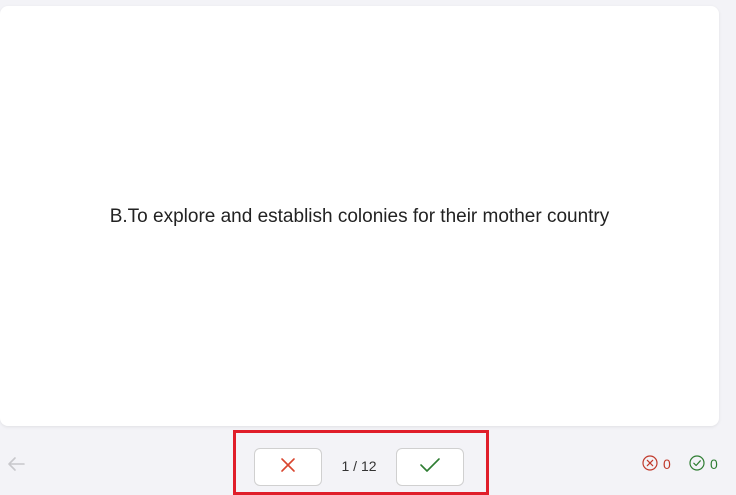 Image resolution: width=736 pixels, height=495 pixels. What do you see at coordinates (359, 466) in the screenshot?
I see `card-counter: 1 / 12` at bounding box center [359, 466].